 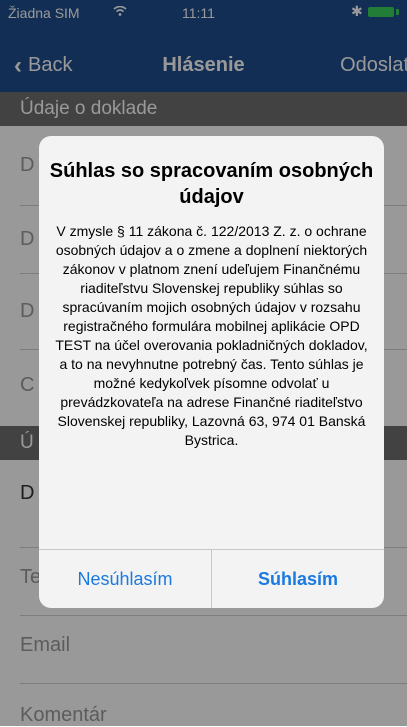 I want to click on decline-button: Nesúhlasím, so click(x=125, y=579).